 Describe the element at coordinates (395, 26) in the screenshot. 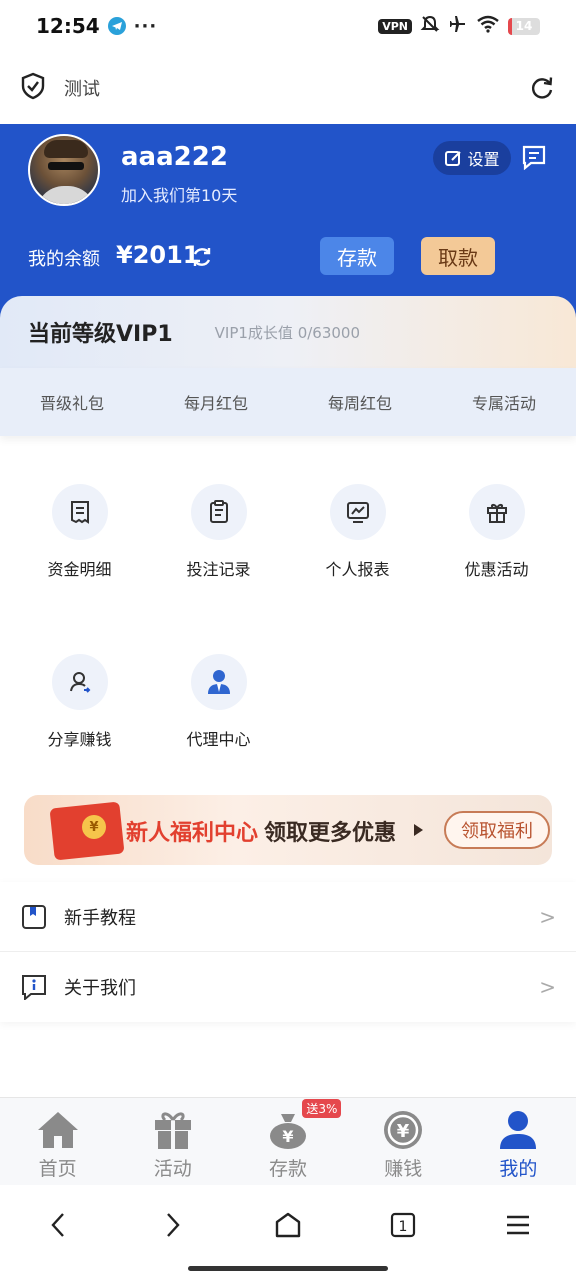

I see `vpn-badge: VPN` at that location.